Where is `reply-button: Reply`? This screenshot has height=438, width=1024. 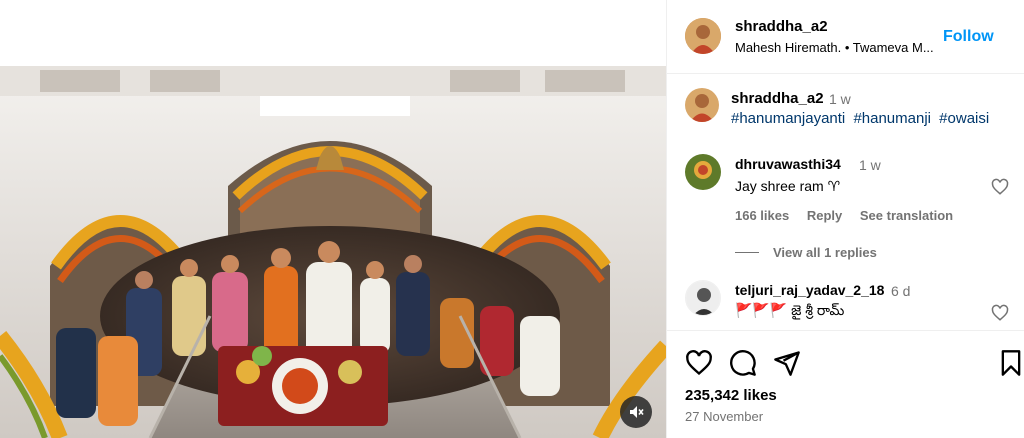
reply-button: Reply is located at coordinates (824, 215).